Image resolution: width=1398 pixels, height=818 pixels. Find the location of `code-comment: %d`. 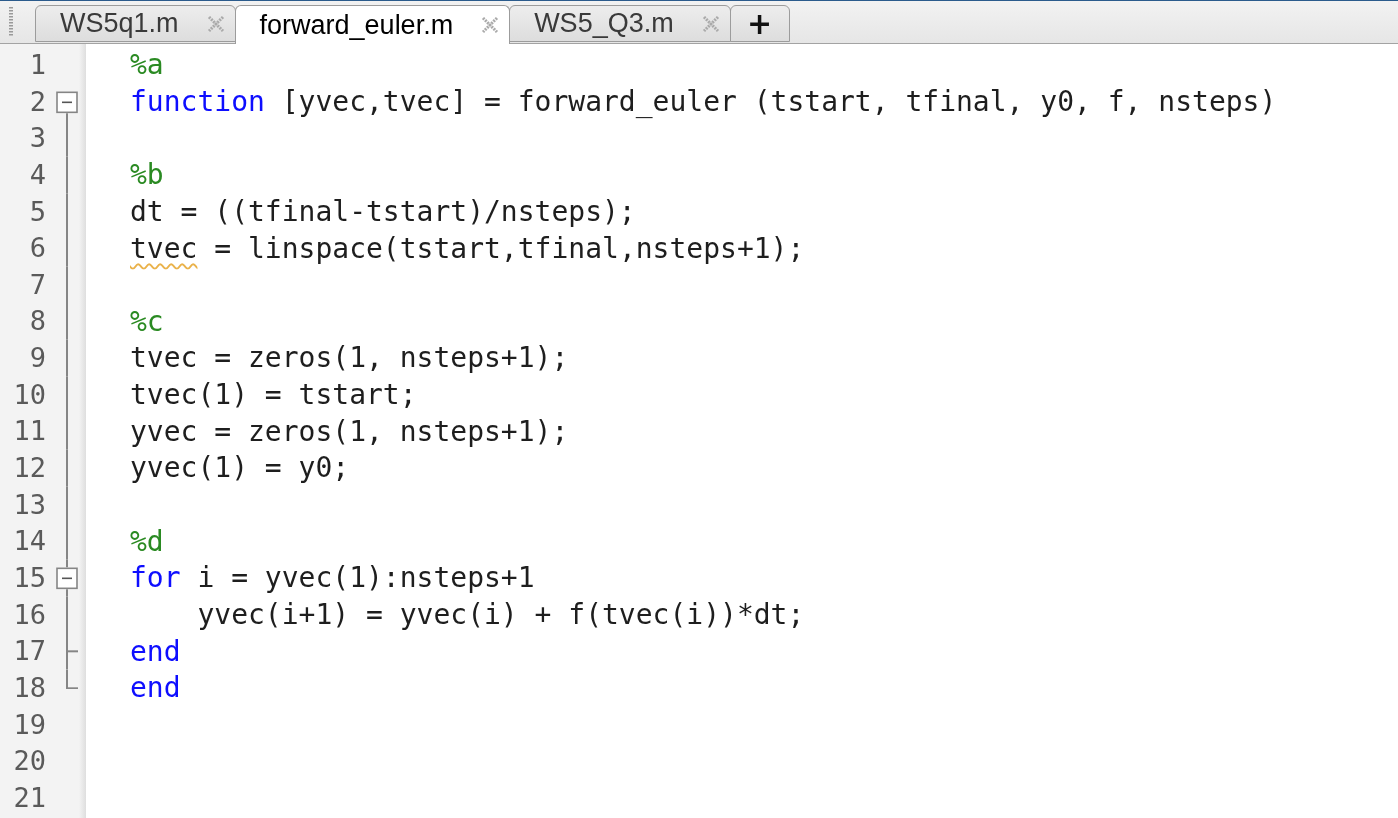

code-comment: %d is located at coordinates (147, 541).